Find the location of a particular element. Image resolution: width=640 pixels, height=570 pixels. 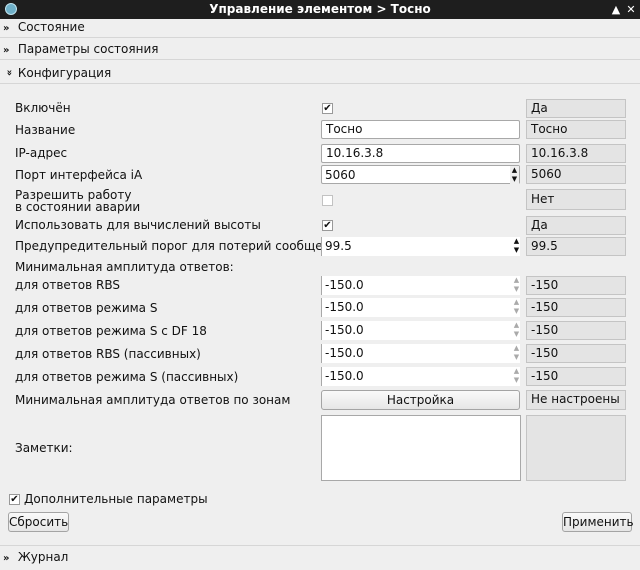

name-input: Тосно is located at coordinates (420, 129).